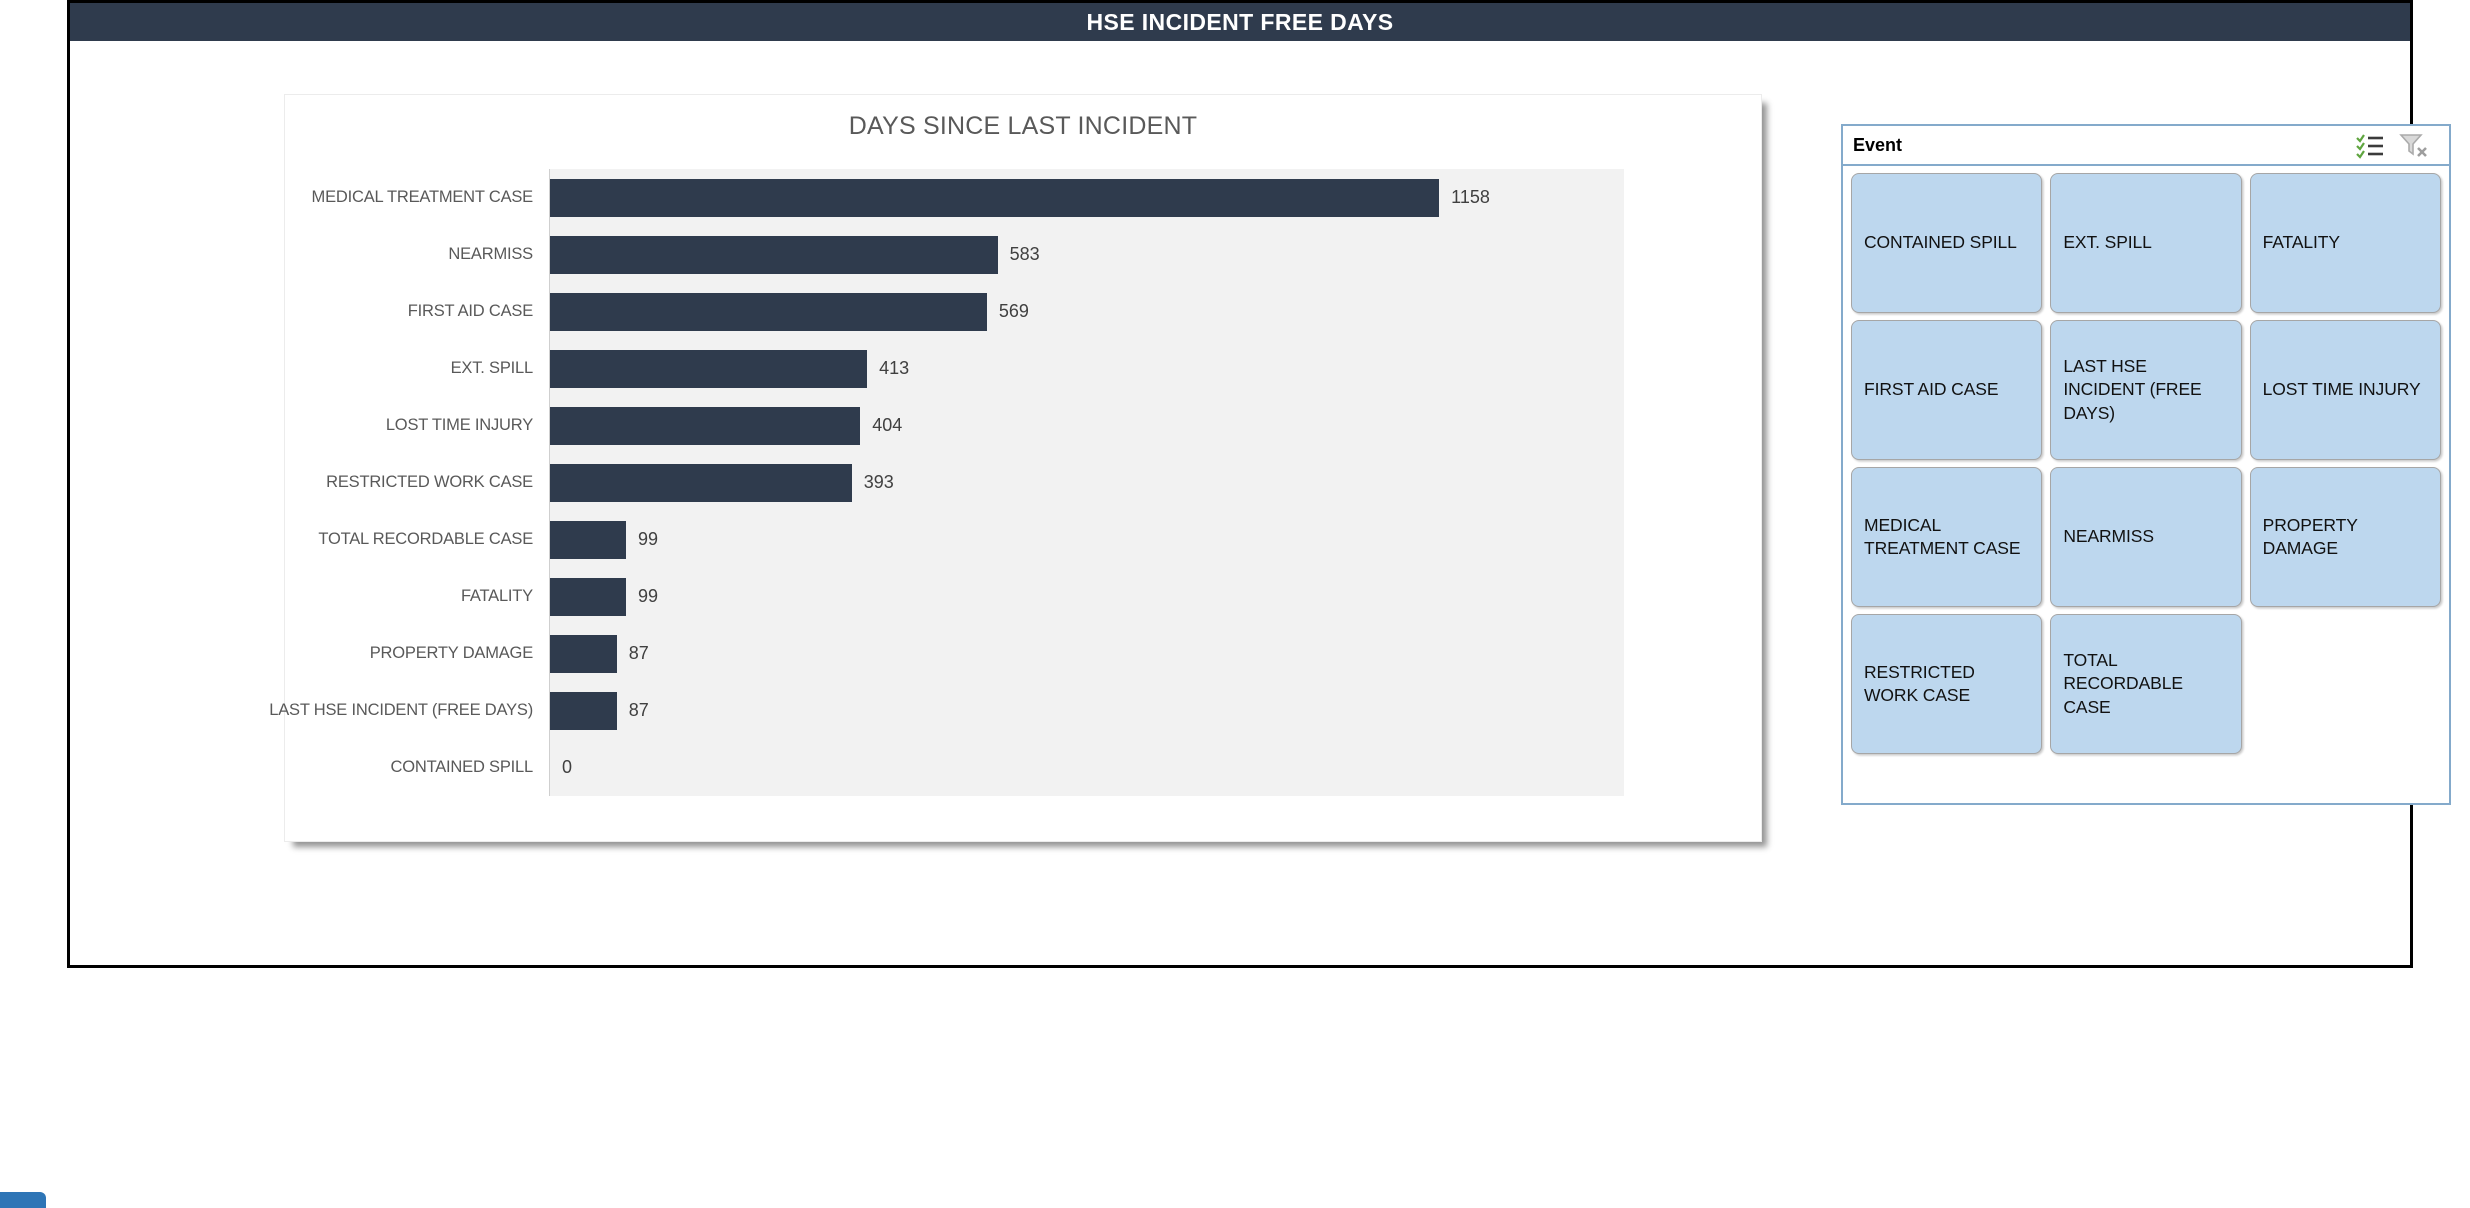  Describe the element at coordinates (878, 482) in the screenshot. I see `bar-value-label: 393` at that location.